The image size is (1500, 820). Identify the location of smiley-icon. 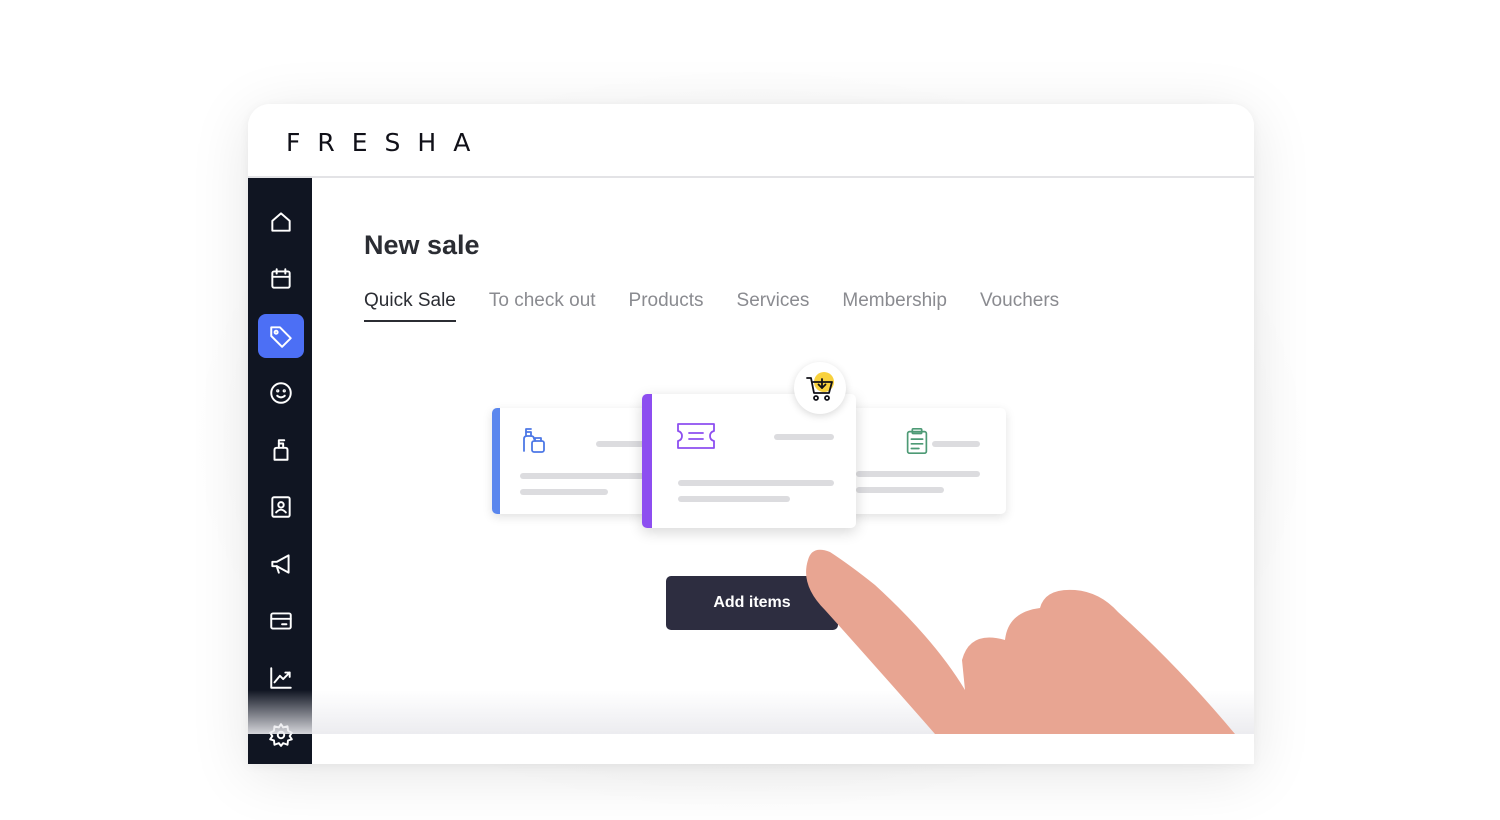
(281, 393).